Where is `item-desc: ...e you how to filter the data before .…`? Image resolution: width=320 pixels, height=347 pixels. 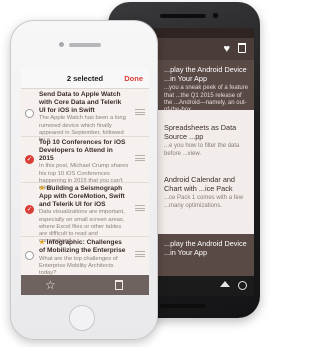 item-desc: ...e you how to filter the data before .… is located at coordinates (202, 150).